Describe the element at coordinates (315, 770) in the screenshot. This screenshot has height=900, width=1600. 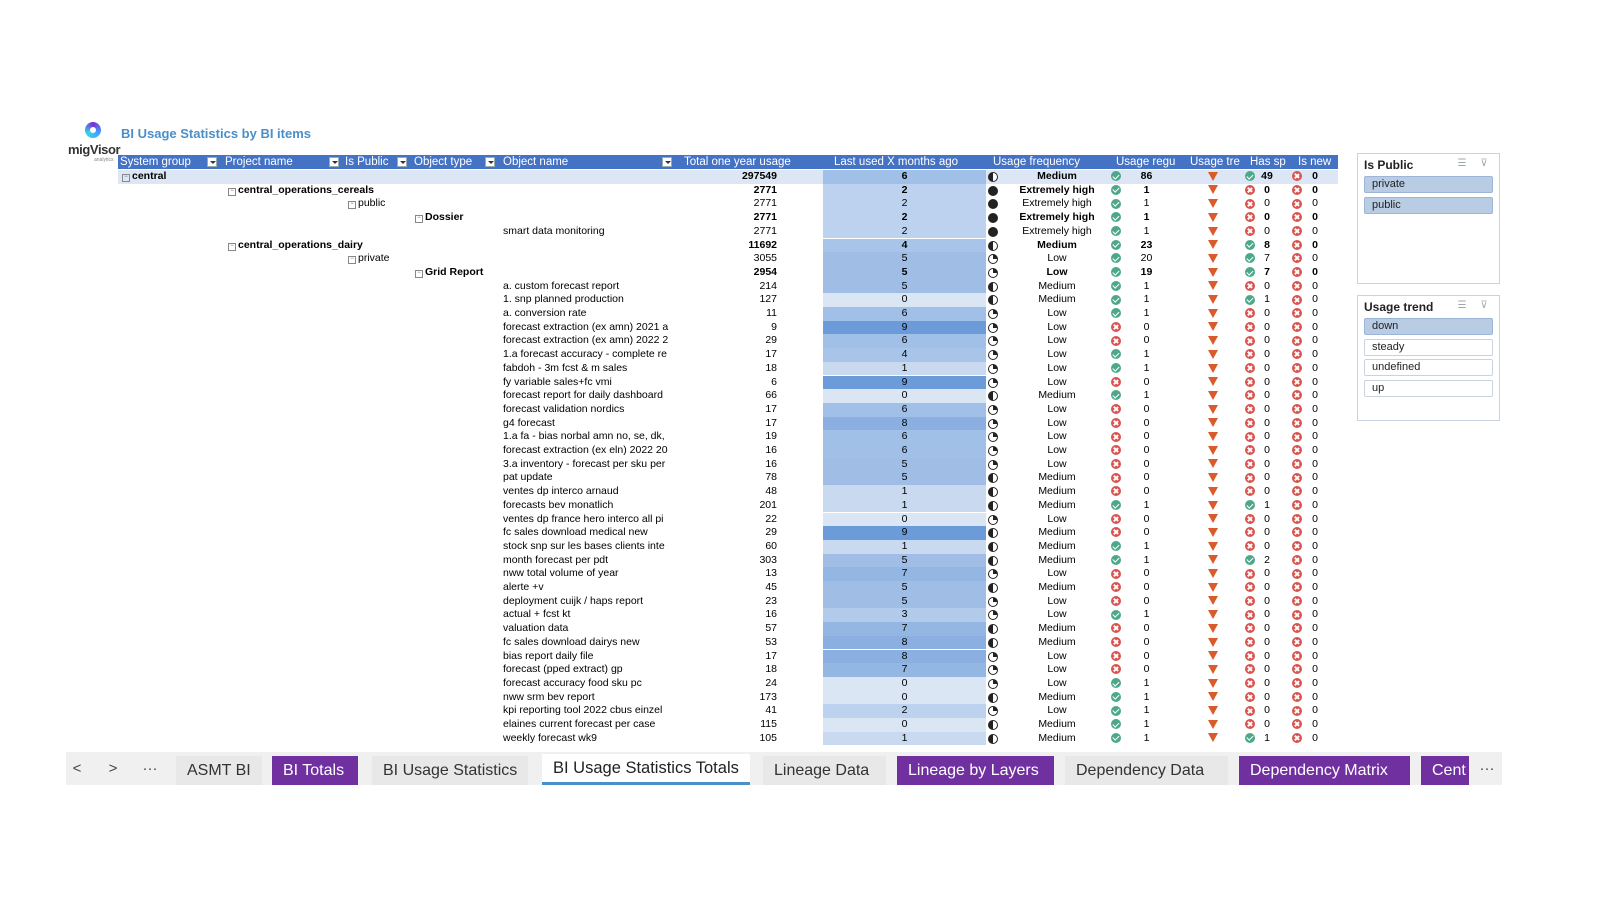
I see `sheet-tab: BI Totals` at that location.